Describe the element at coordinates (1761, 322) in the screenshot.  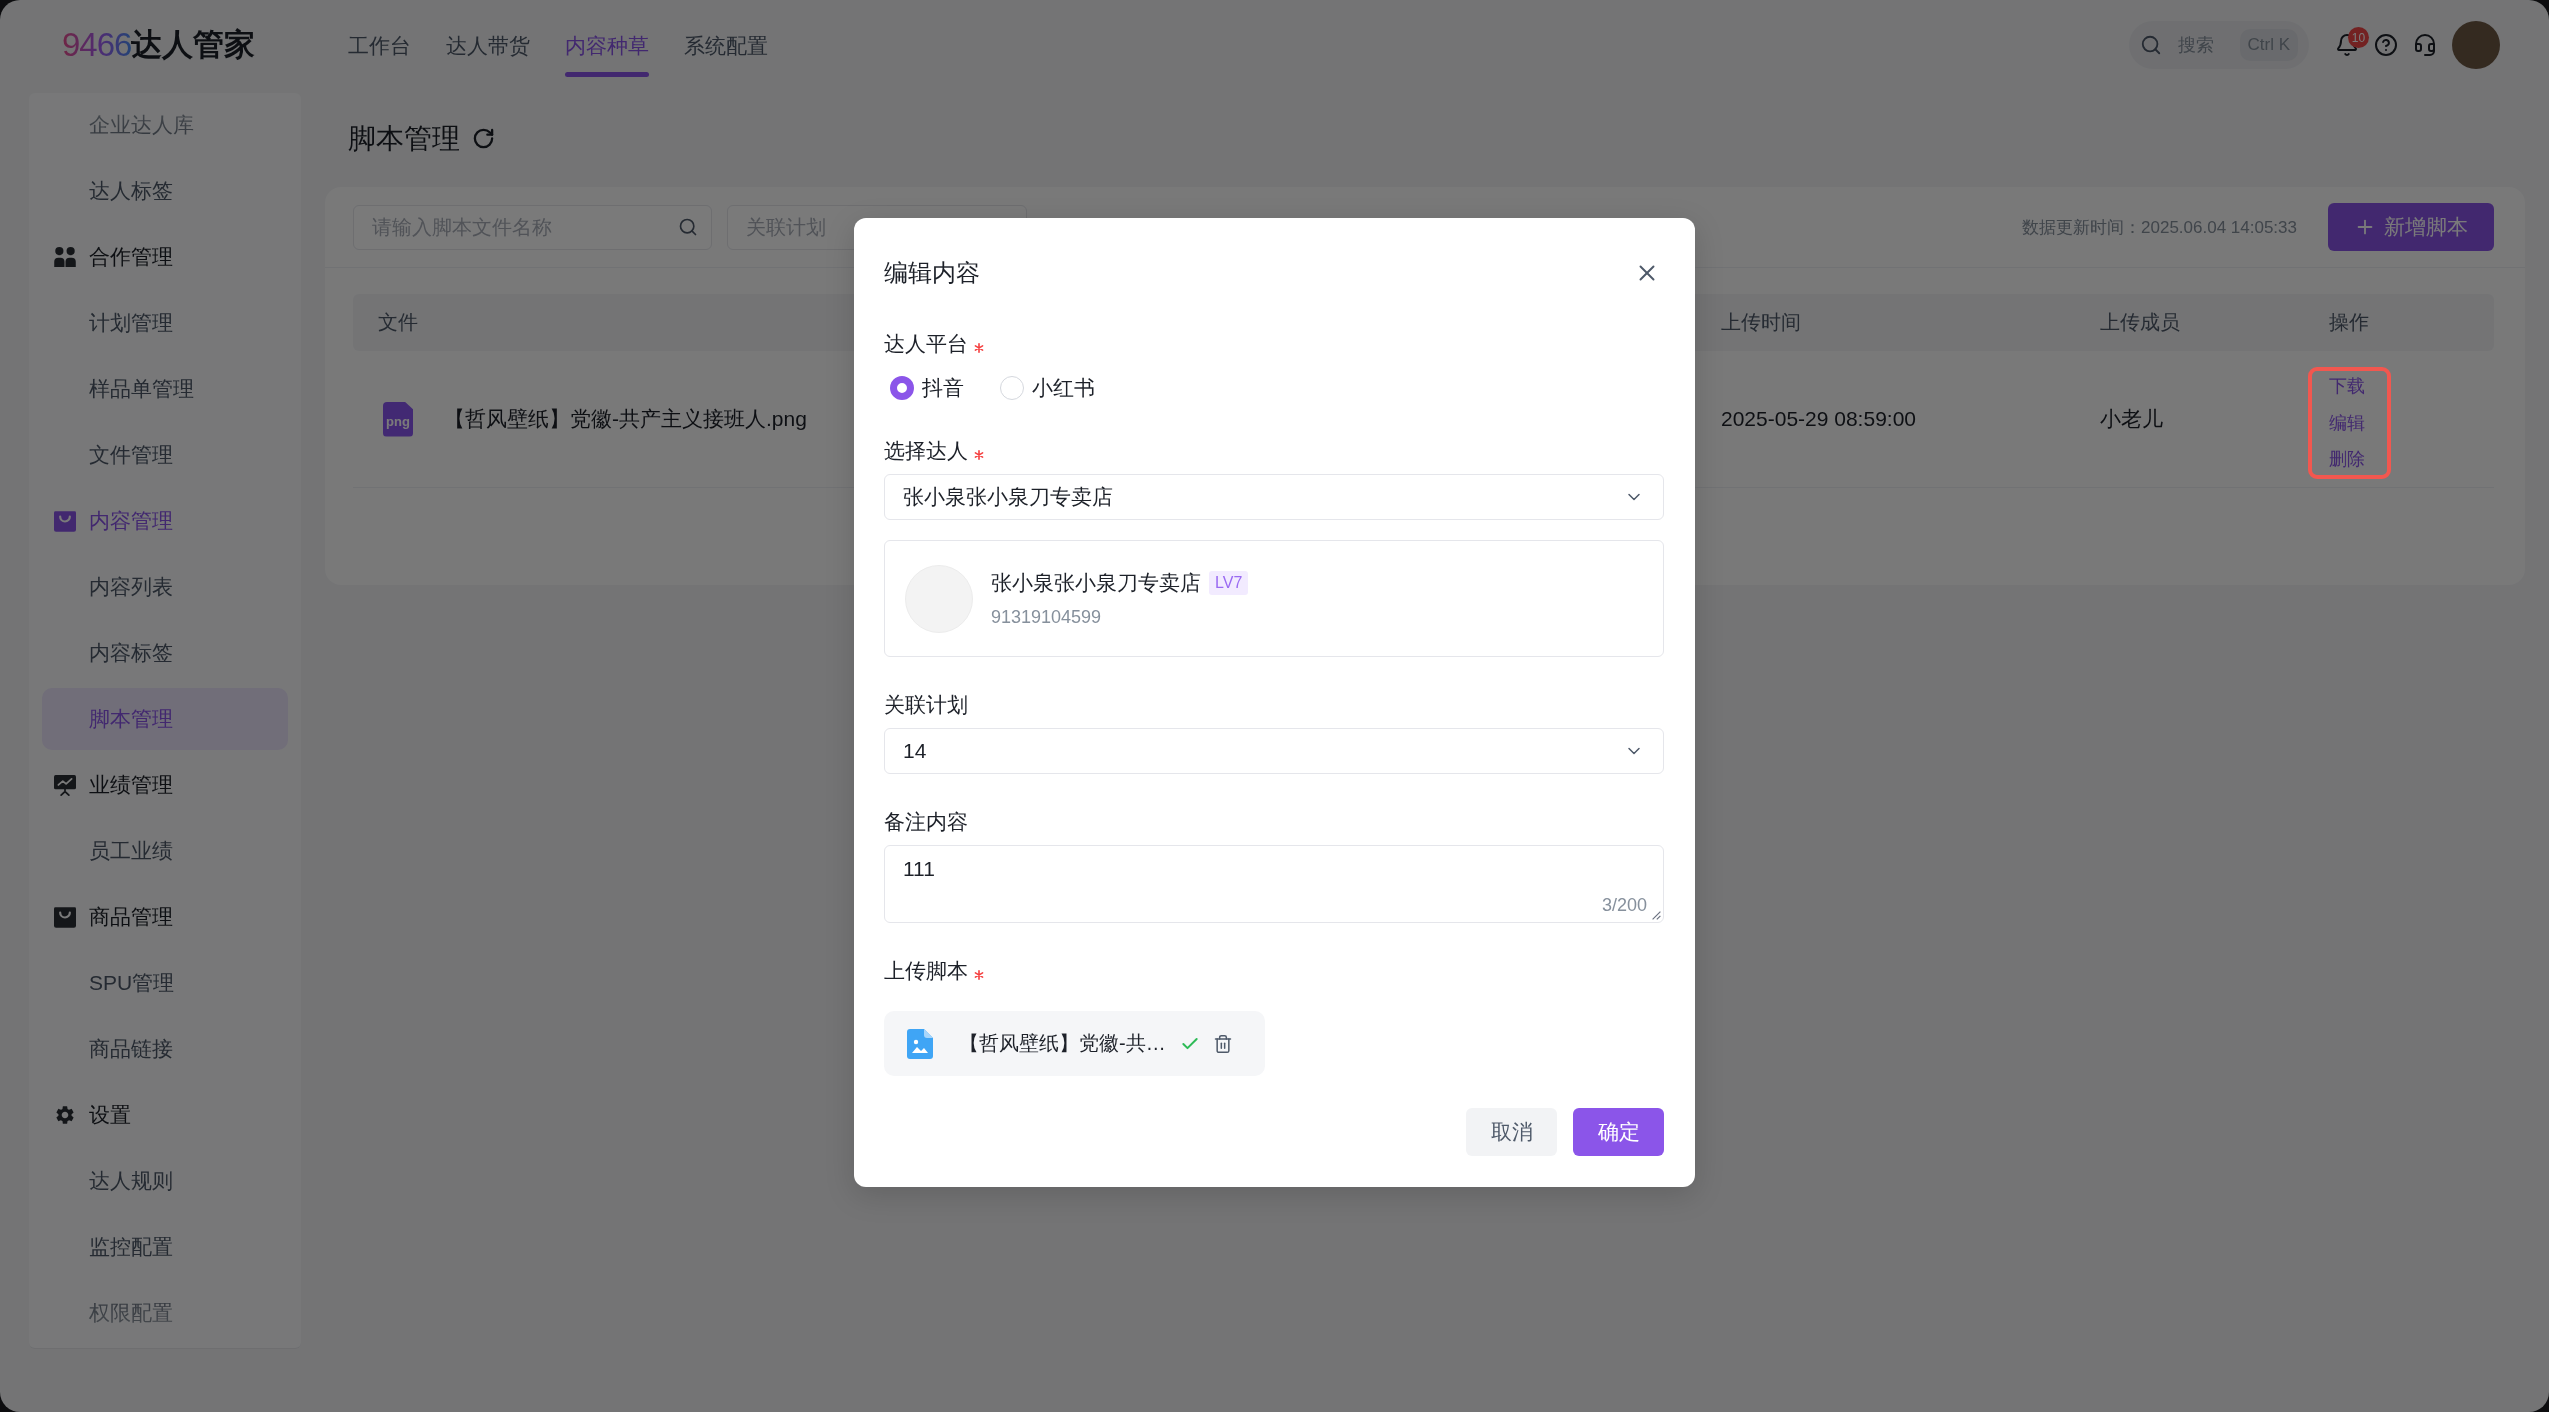
I see `column-header: 上传时间` at that location.